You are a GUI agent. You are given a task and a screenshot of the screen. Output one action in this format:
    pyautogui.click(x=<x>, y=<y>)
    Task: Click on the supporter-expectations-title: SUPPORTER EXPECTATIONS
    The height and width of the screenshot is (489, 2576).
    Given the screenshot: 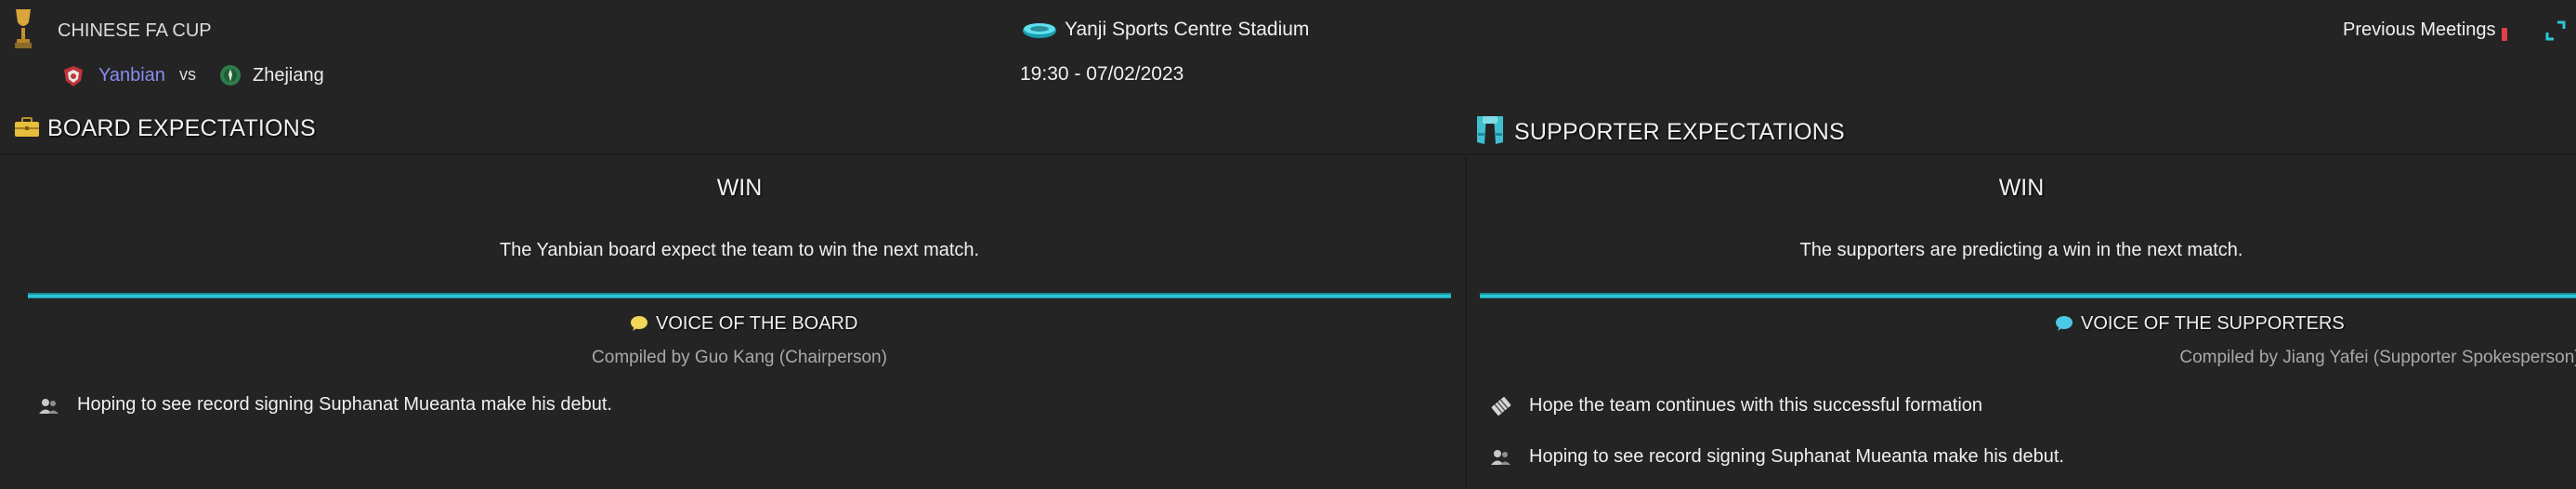 What is the action you would take?
    pyautogui.click(x=1679, y=132)
    